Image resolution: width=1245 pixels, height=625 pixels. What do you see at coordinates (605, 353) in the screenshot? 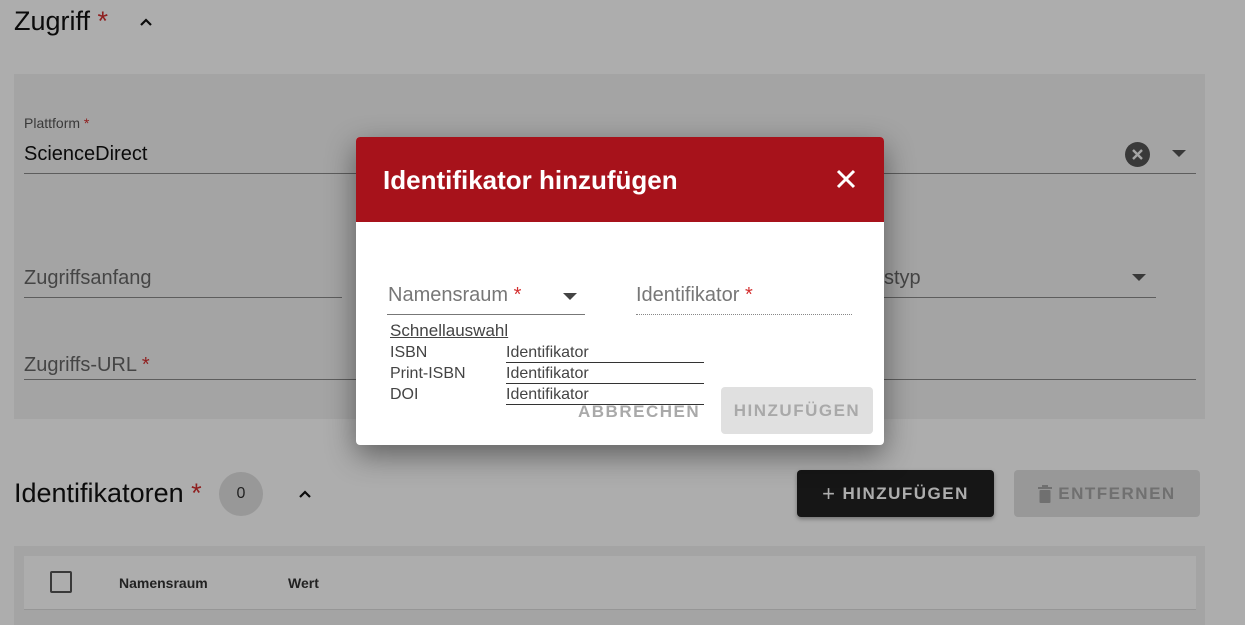
I see `quick-select-input-isbn: Identifikator` at bounding box center [605, 353].